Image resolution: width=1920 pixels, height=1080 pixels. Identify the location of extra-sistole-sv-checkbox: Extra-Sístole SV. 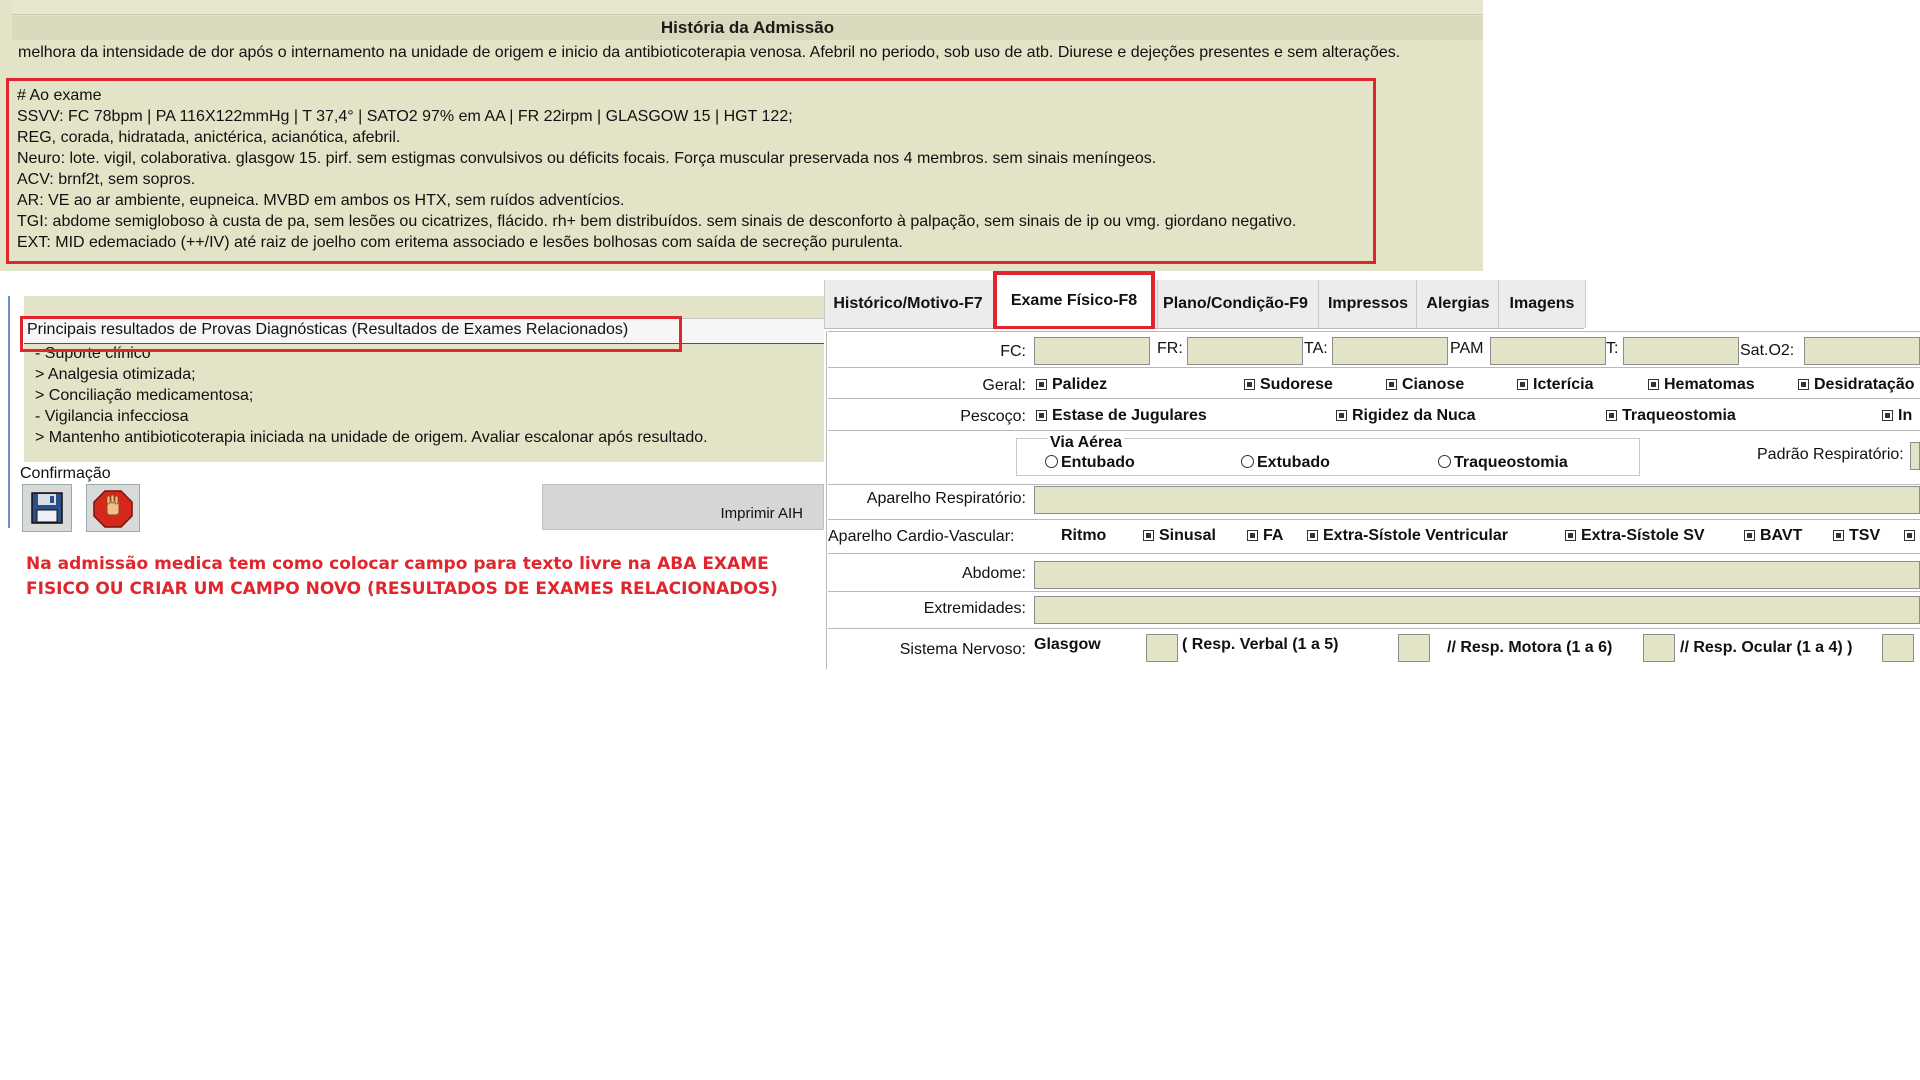
(1635, 536).